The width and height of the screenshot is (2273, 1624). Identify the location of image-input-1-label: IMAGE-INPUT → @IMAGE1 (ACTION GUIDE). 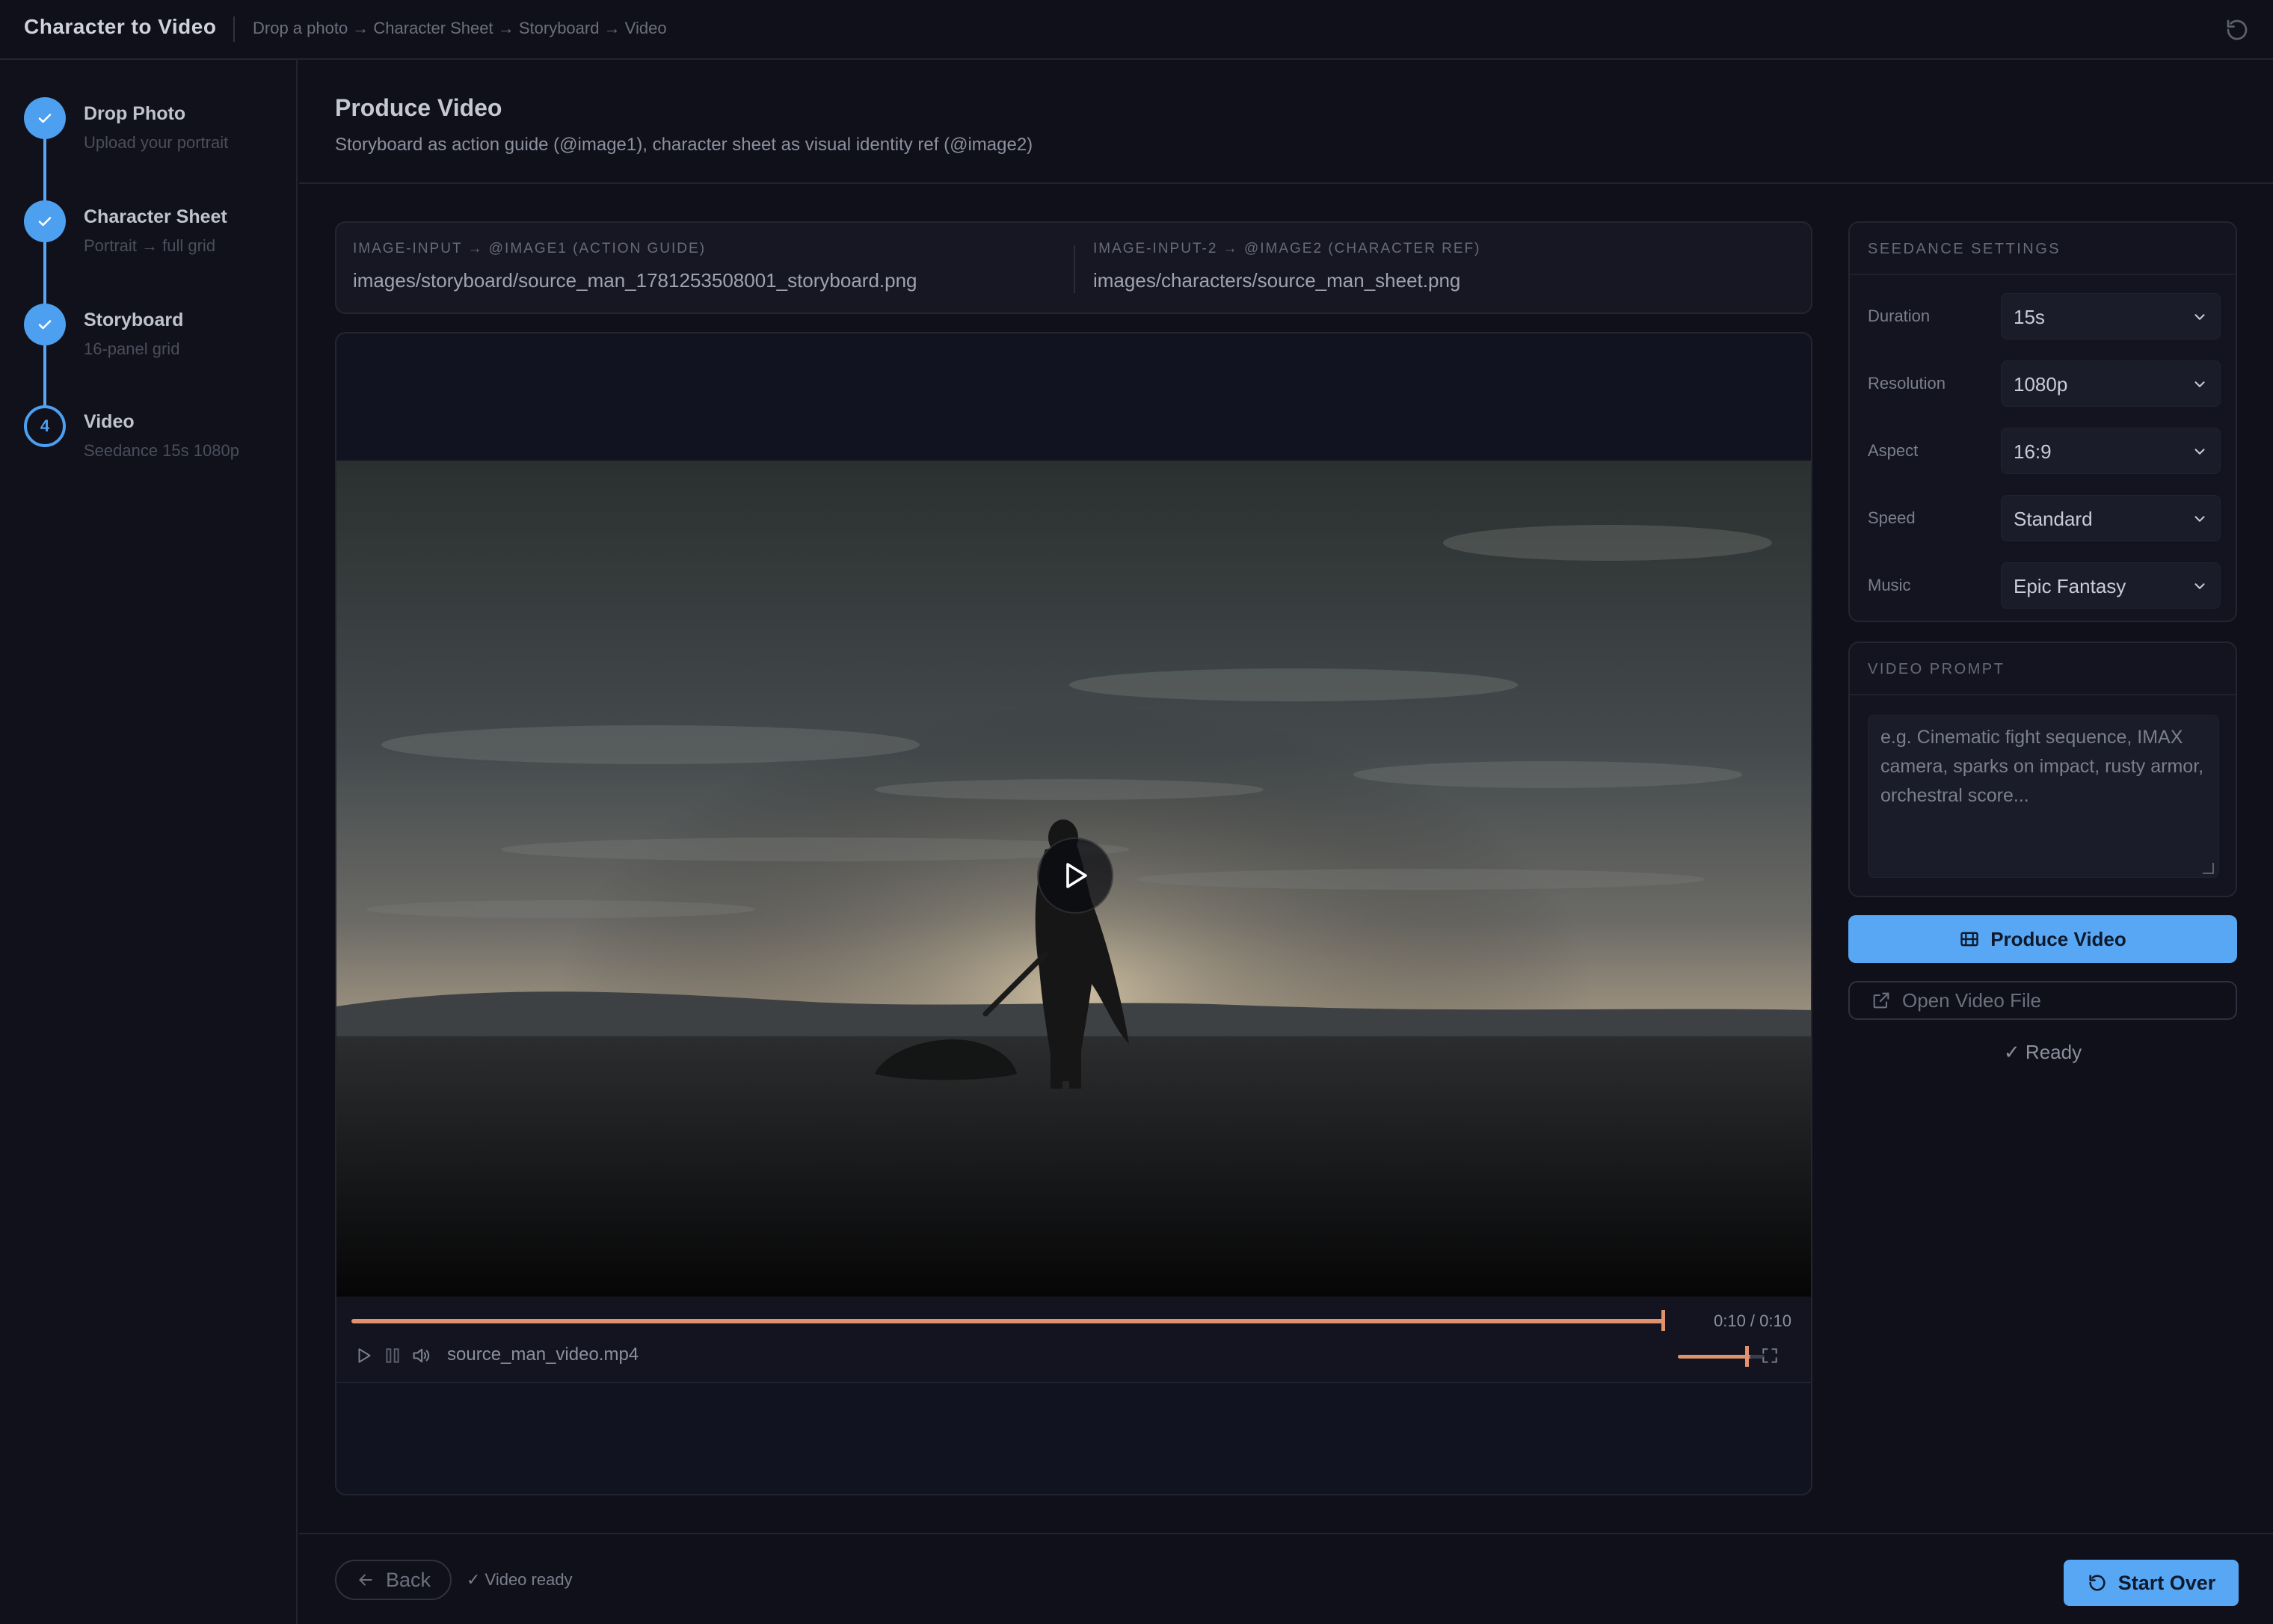
(530, 248).